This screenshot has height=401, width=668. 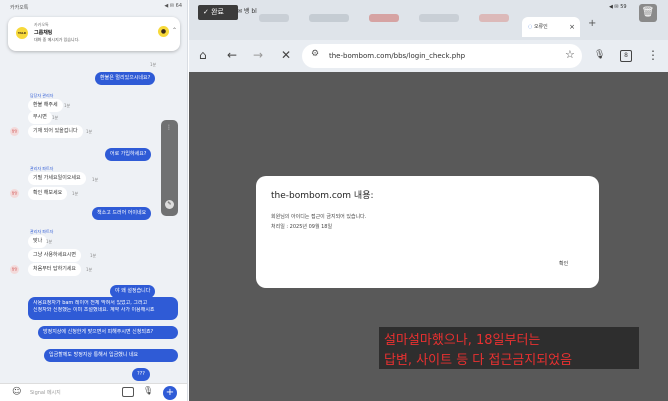 What do you see at coordinates (570, 54) in the screenshot?
I see `bookmark-star-icon: ☆` at bounding box center [570, 54].